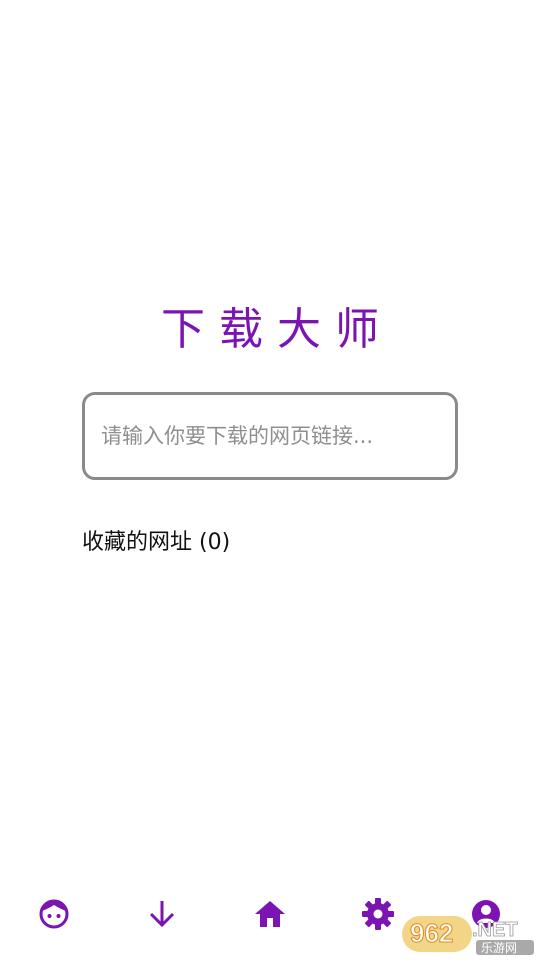 This screenshot has height=960, width=540. I want to click on svg-text: 962, so click(431, 933).